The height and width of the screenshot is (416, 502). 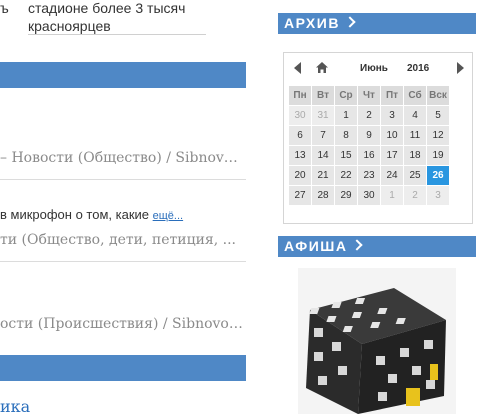 I want to click on calendar-header: Июнь 2016, so click(x=378, y=69).